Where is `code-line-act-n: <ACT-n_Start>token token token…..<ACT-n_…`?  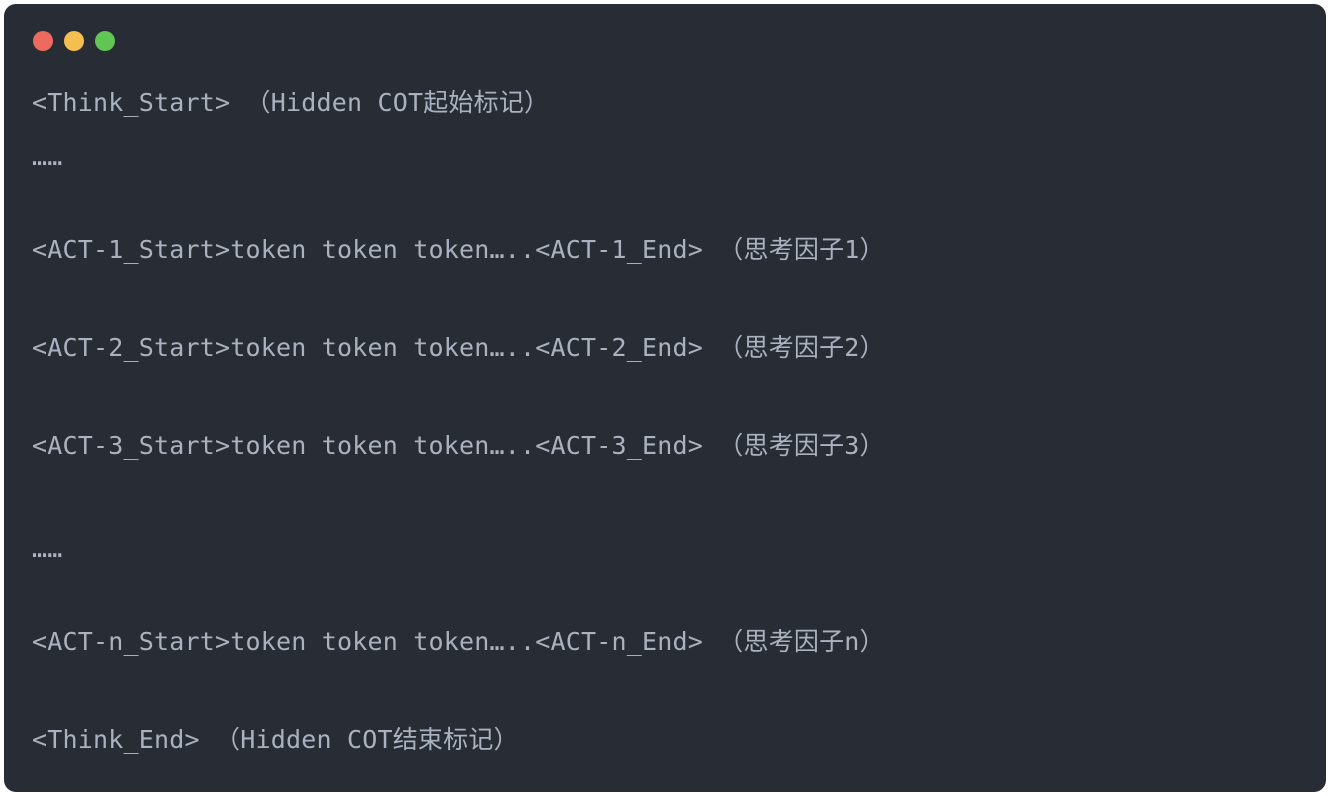 code-line-act-n: <ACT-n_Start>token token token…..<ACT-n_… is located at coordinates (458, 641).